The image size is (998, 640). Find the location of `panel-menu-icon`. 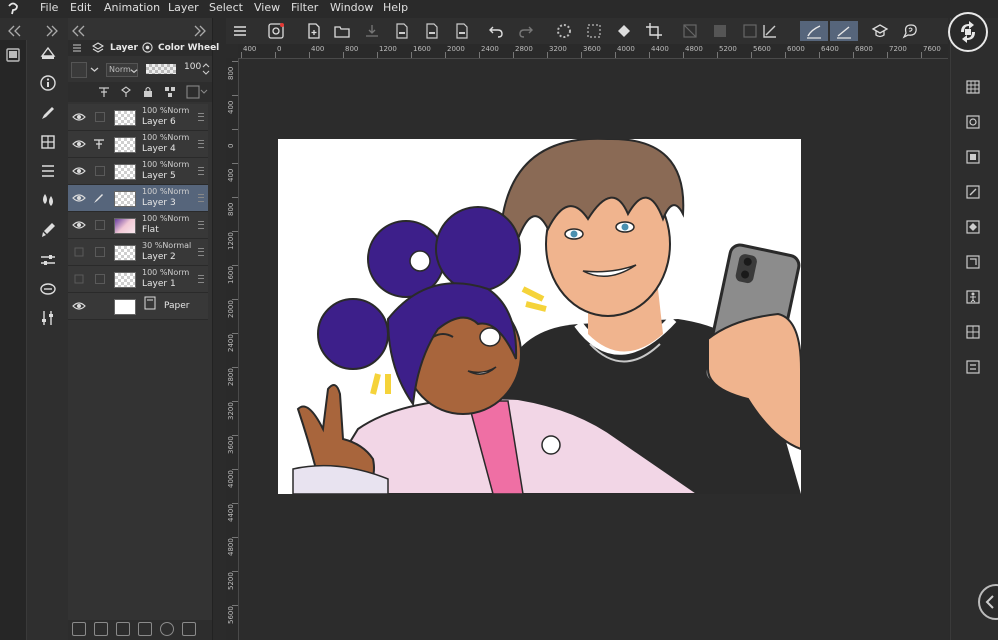

panel-menu-icon is located at coordinates (77, 48).